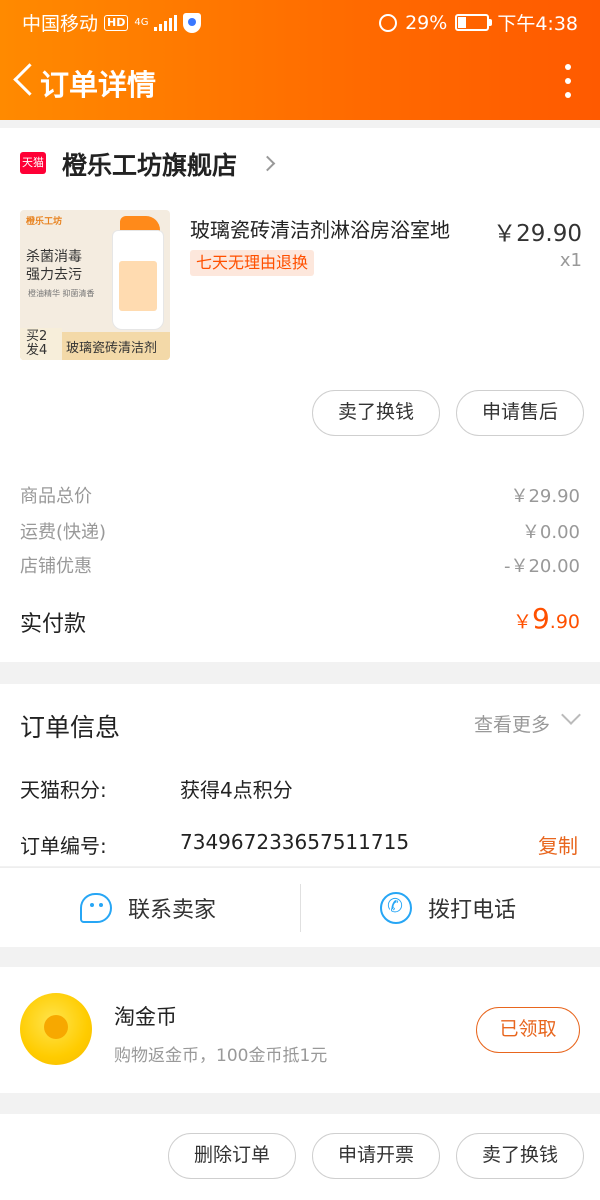  I want to click on discount-value: -￥20.00, so click(541, 566).